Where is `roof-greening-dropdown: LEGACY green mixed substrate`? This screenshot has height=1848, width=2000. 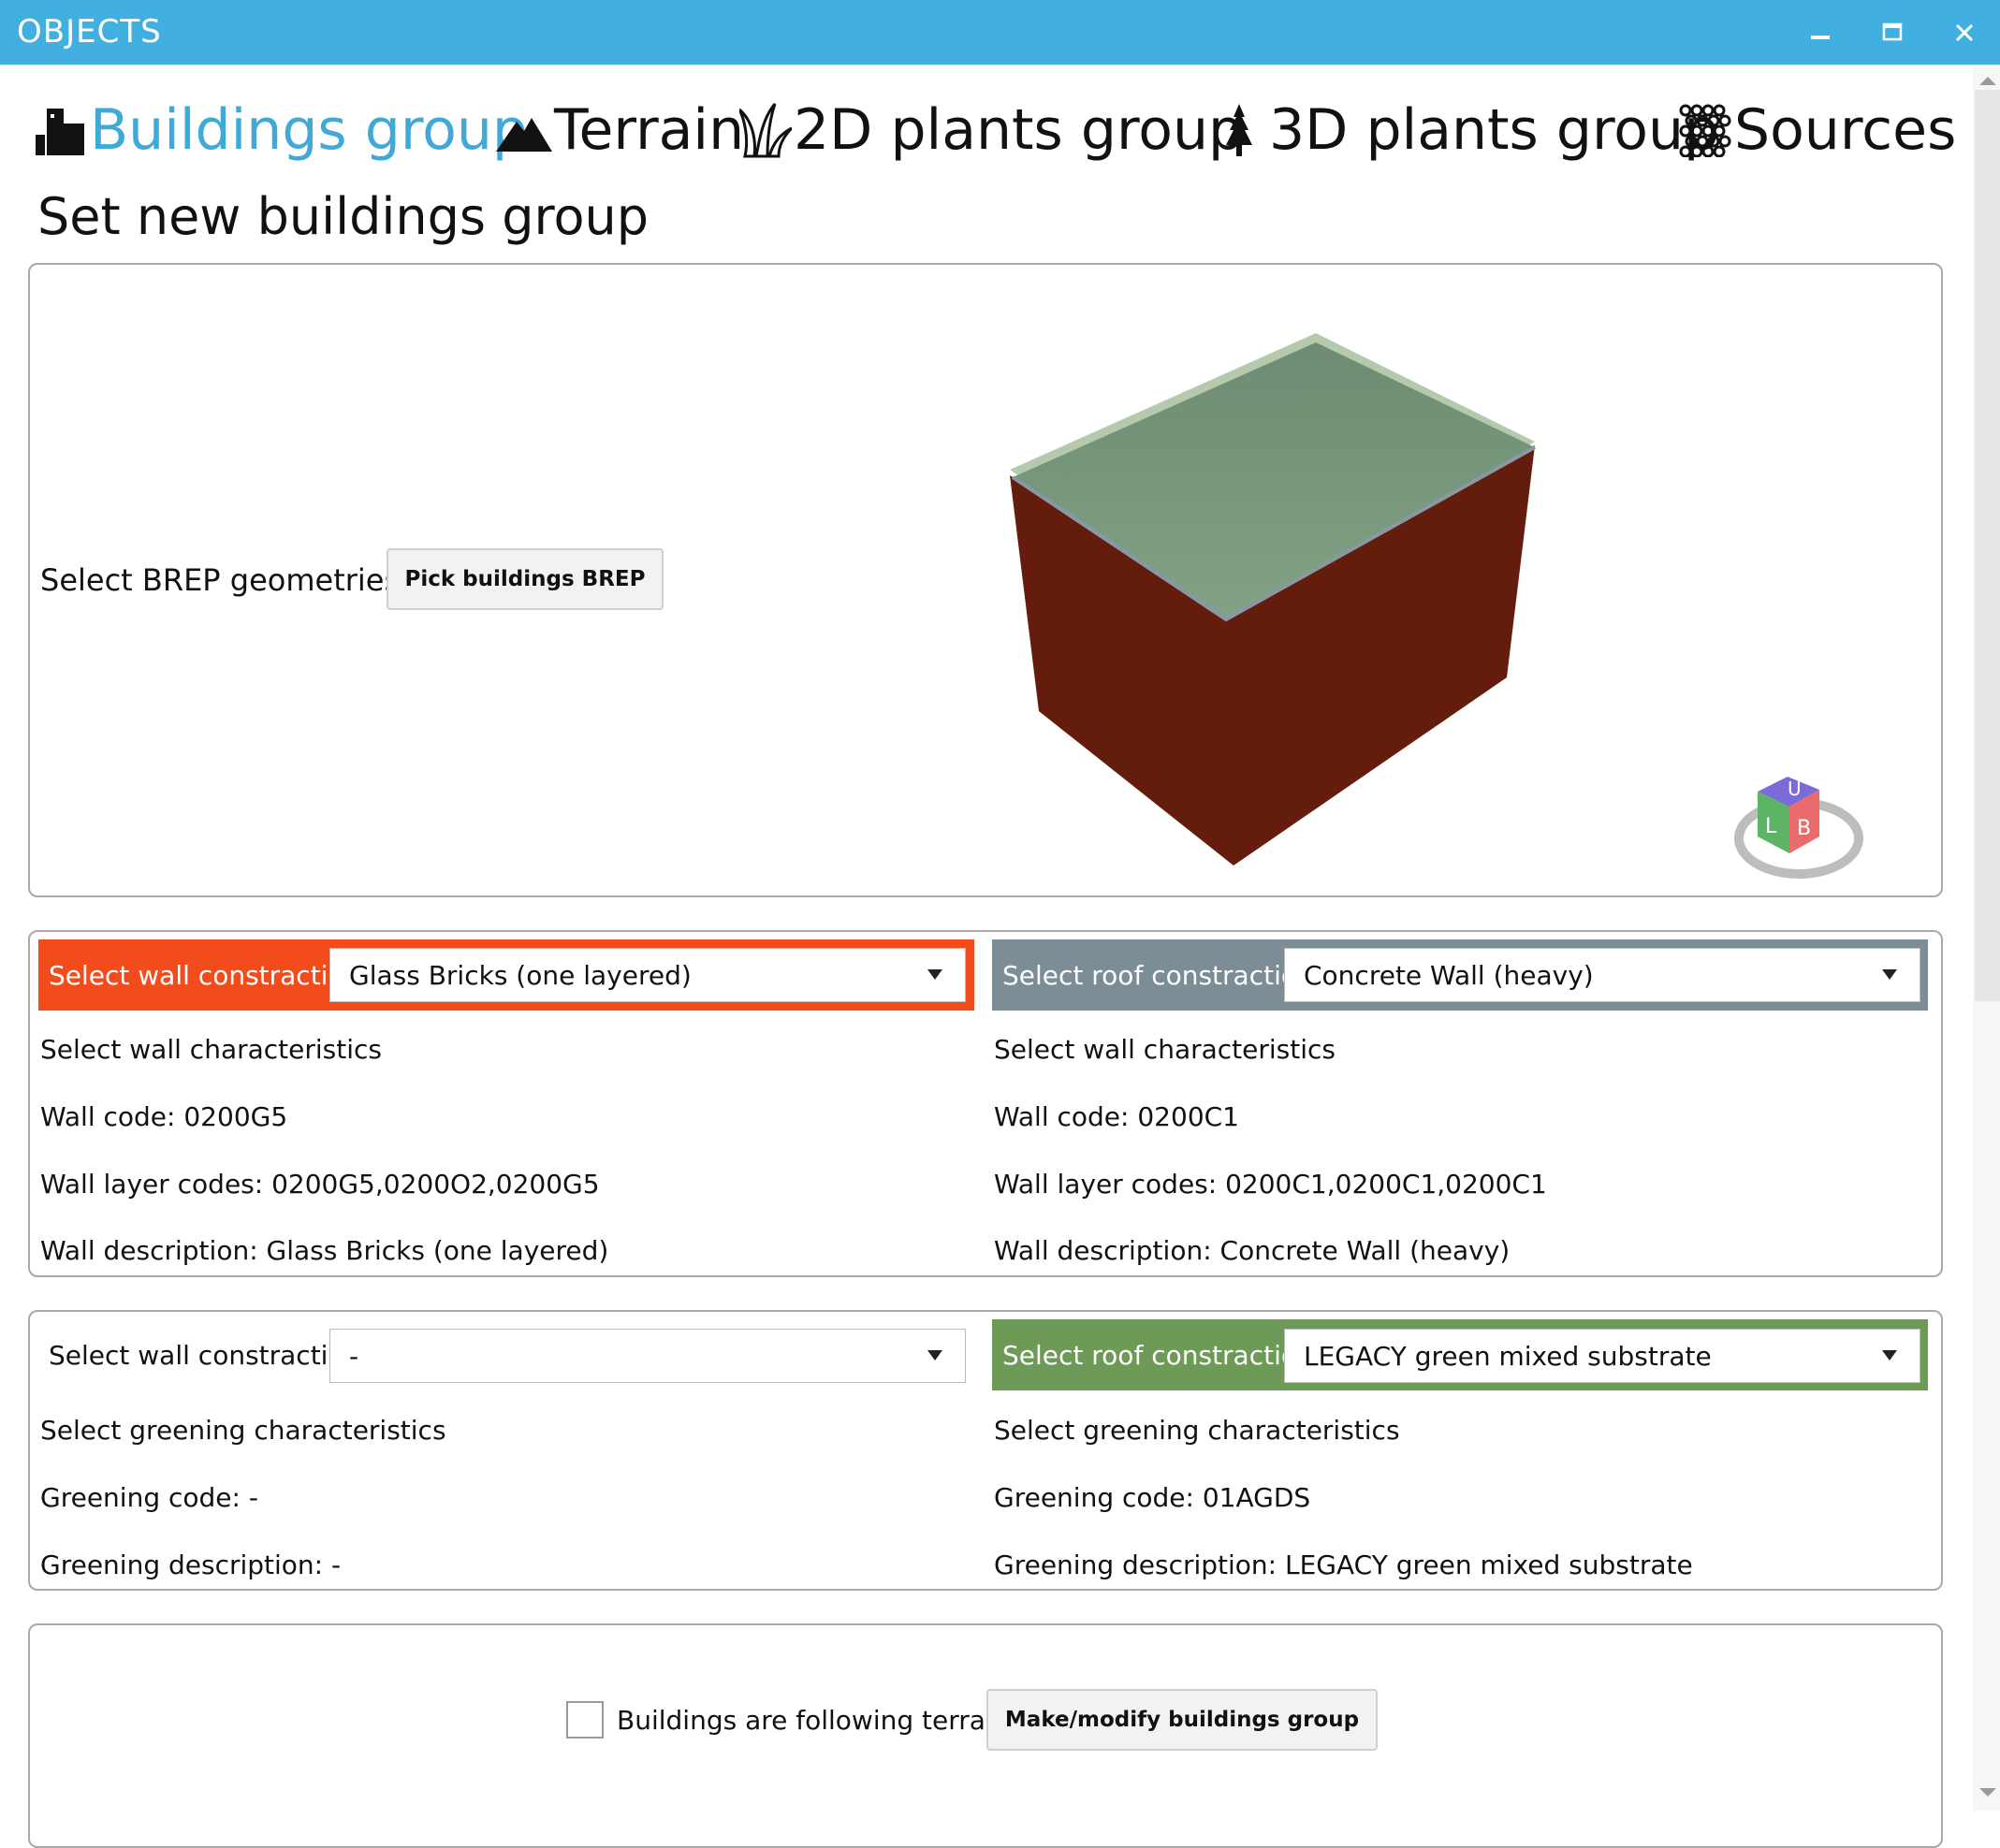
roof-greening-dropdown: LEGACY green mixed substrate is located at coordinates (1602, 1356).